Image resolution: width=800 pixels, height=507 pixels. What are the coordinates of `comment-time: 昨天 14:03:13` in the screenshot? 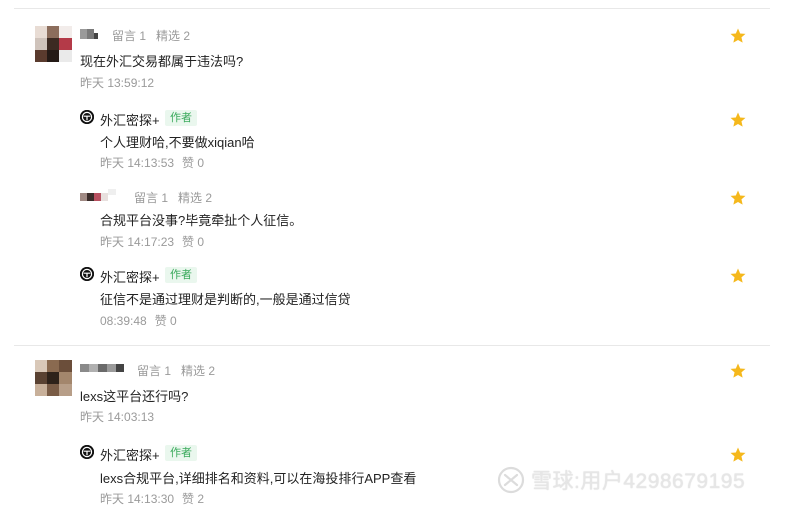 It's located at (117, 417).